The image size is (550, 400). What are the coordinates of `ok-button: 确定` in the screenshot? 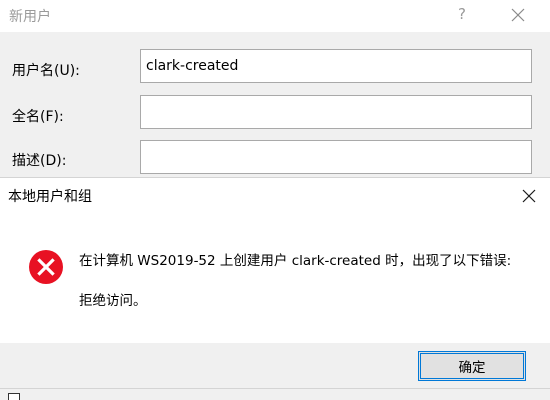 It's located at (472, 366).